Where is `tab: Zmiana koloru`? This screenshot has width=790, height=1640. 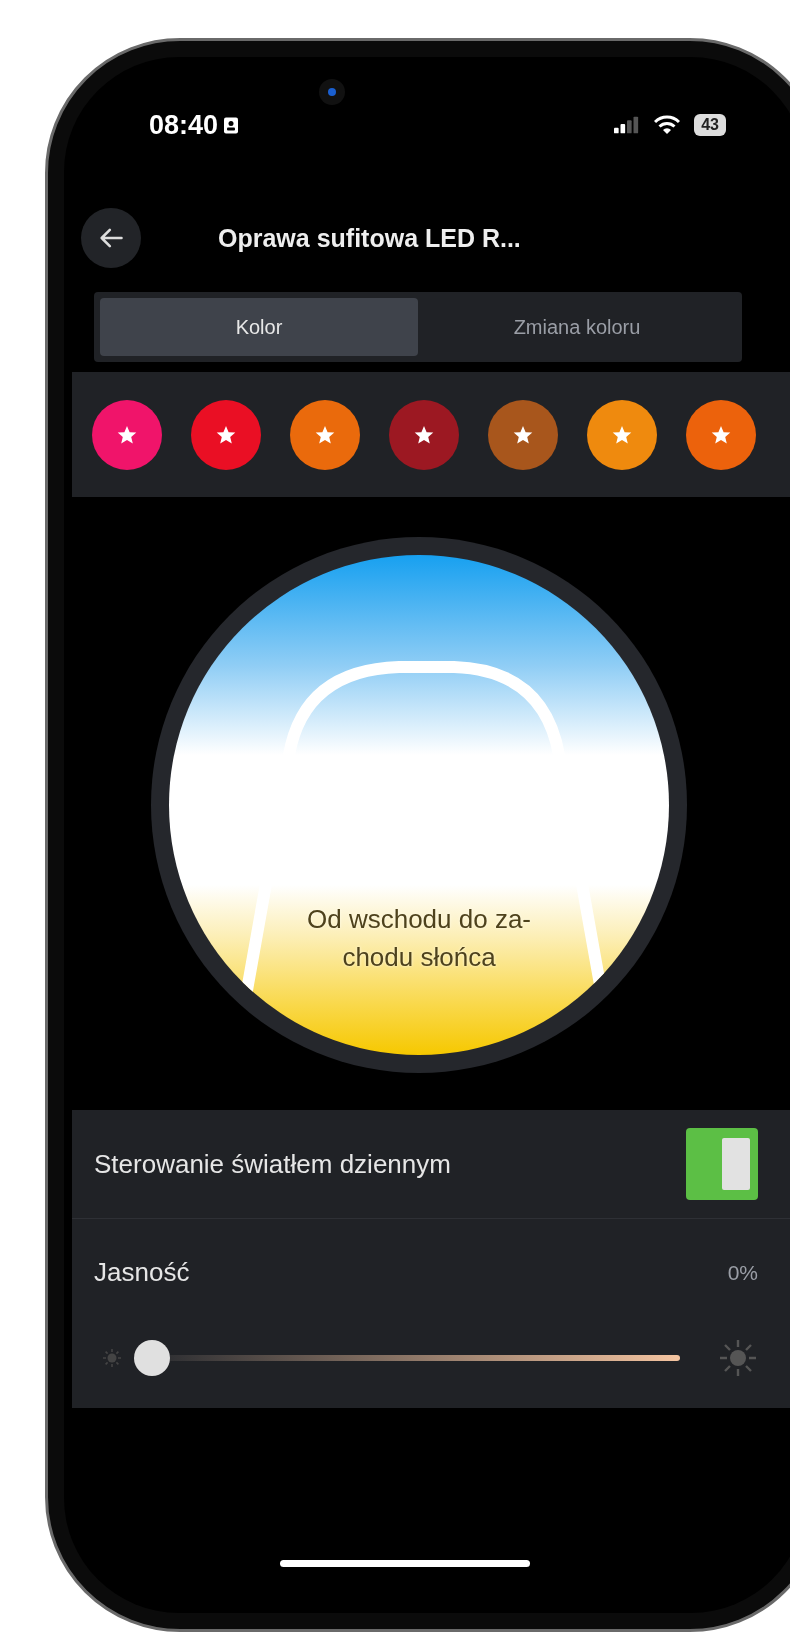 tab: Zmiana koloru is located at coordinates (577, 327).